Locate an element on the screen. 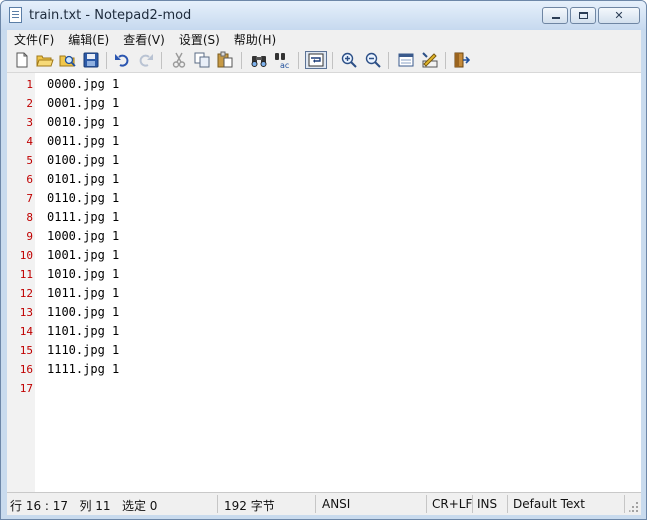 The width and height of the screenshot is (647, 520). word-wrap-icon is located at coordinates (316, 60).